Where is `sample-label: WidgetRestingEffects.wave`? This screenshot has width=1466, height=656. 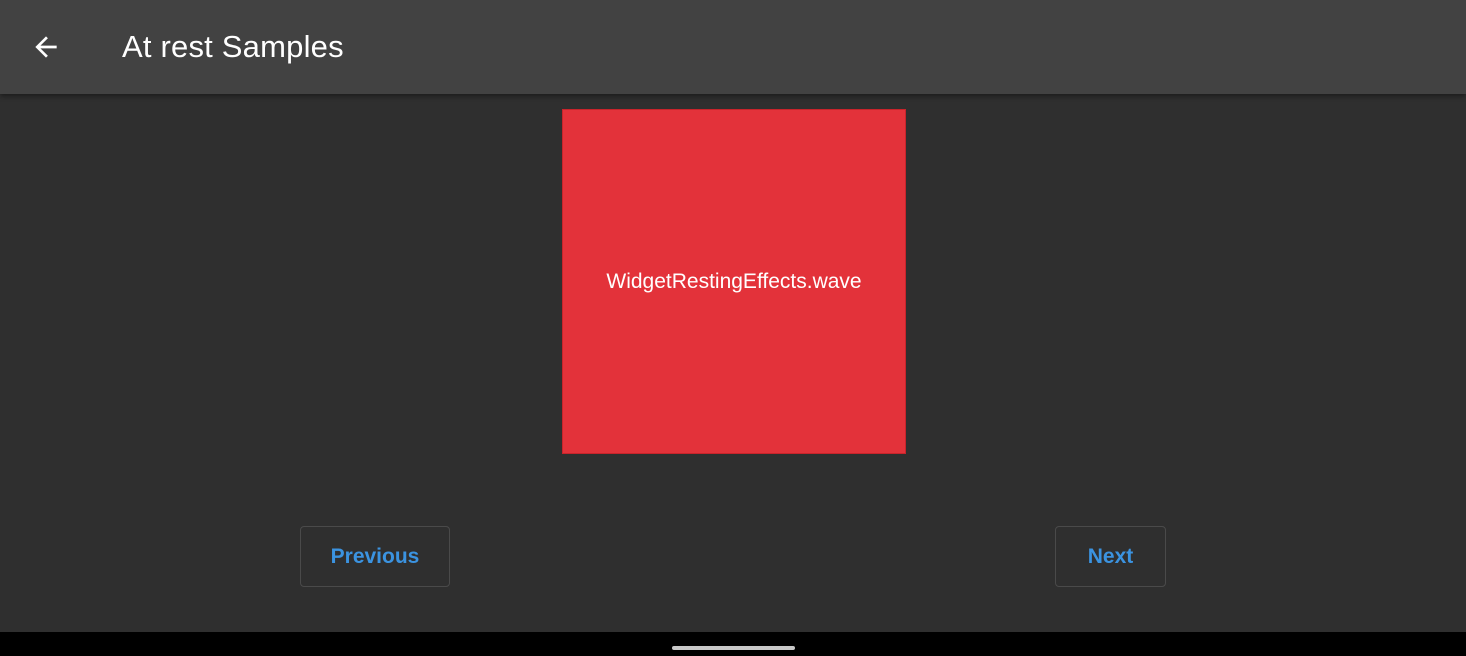
sample-label: WidgetRestingEffects.wave is located at coordinates (734, 281).